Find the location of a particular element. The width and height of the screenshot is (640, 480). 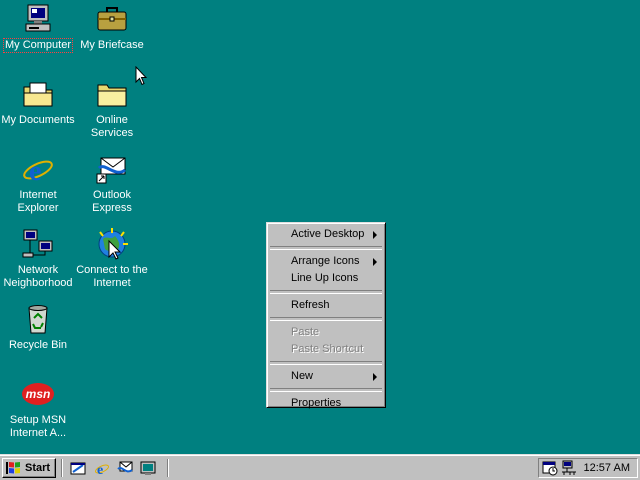

system-tray: 12:57 AM is located at coordinates (588, 468).